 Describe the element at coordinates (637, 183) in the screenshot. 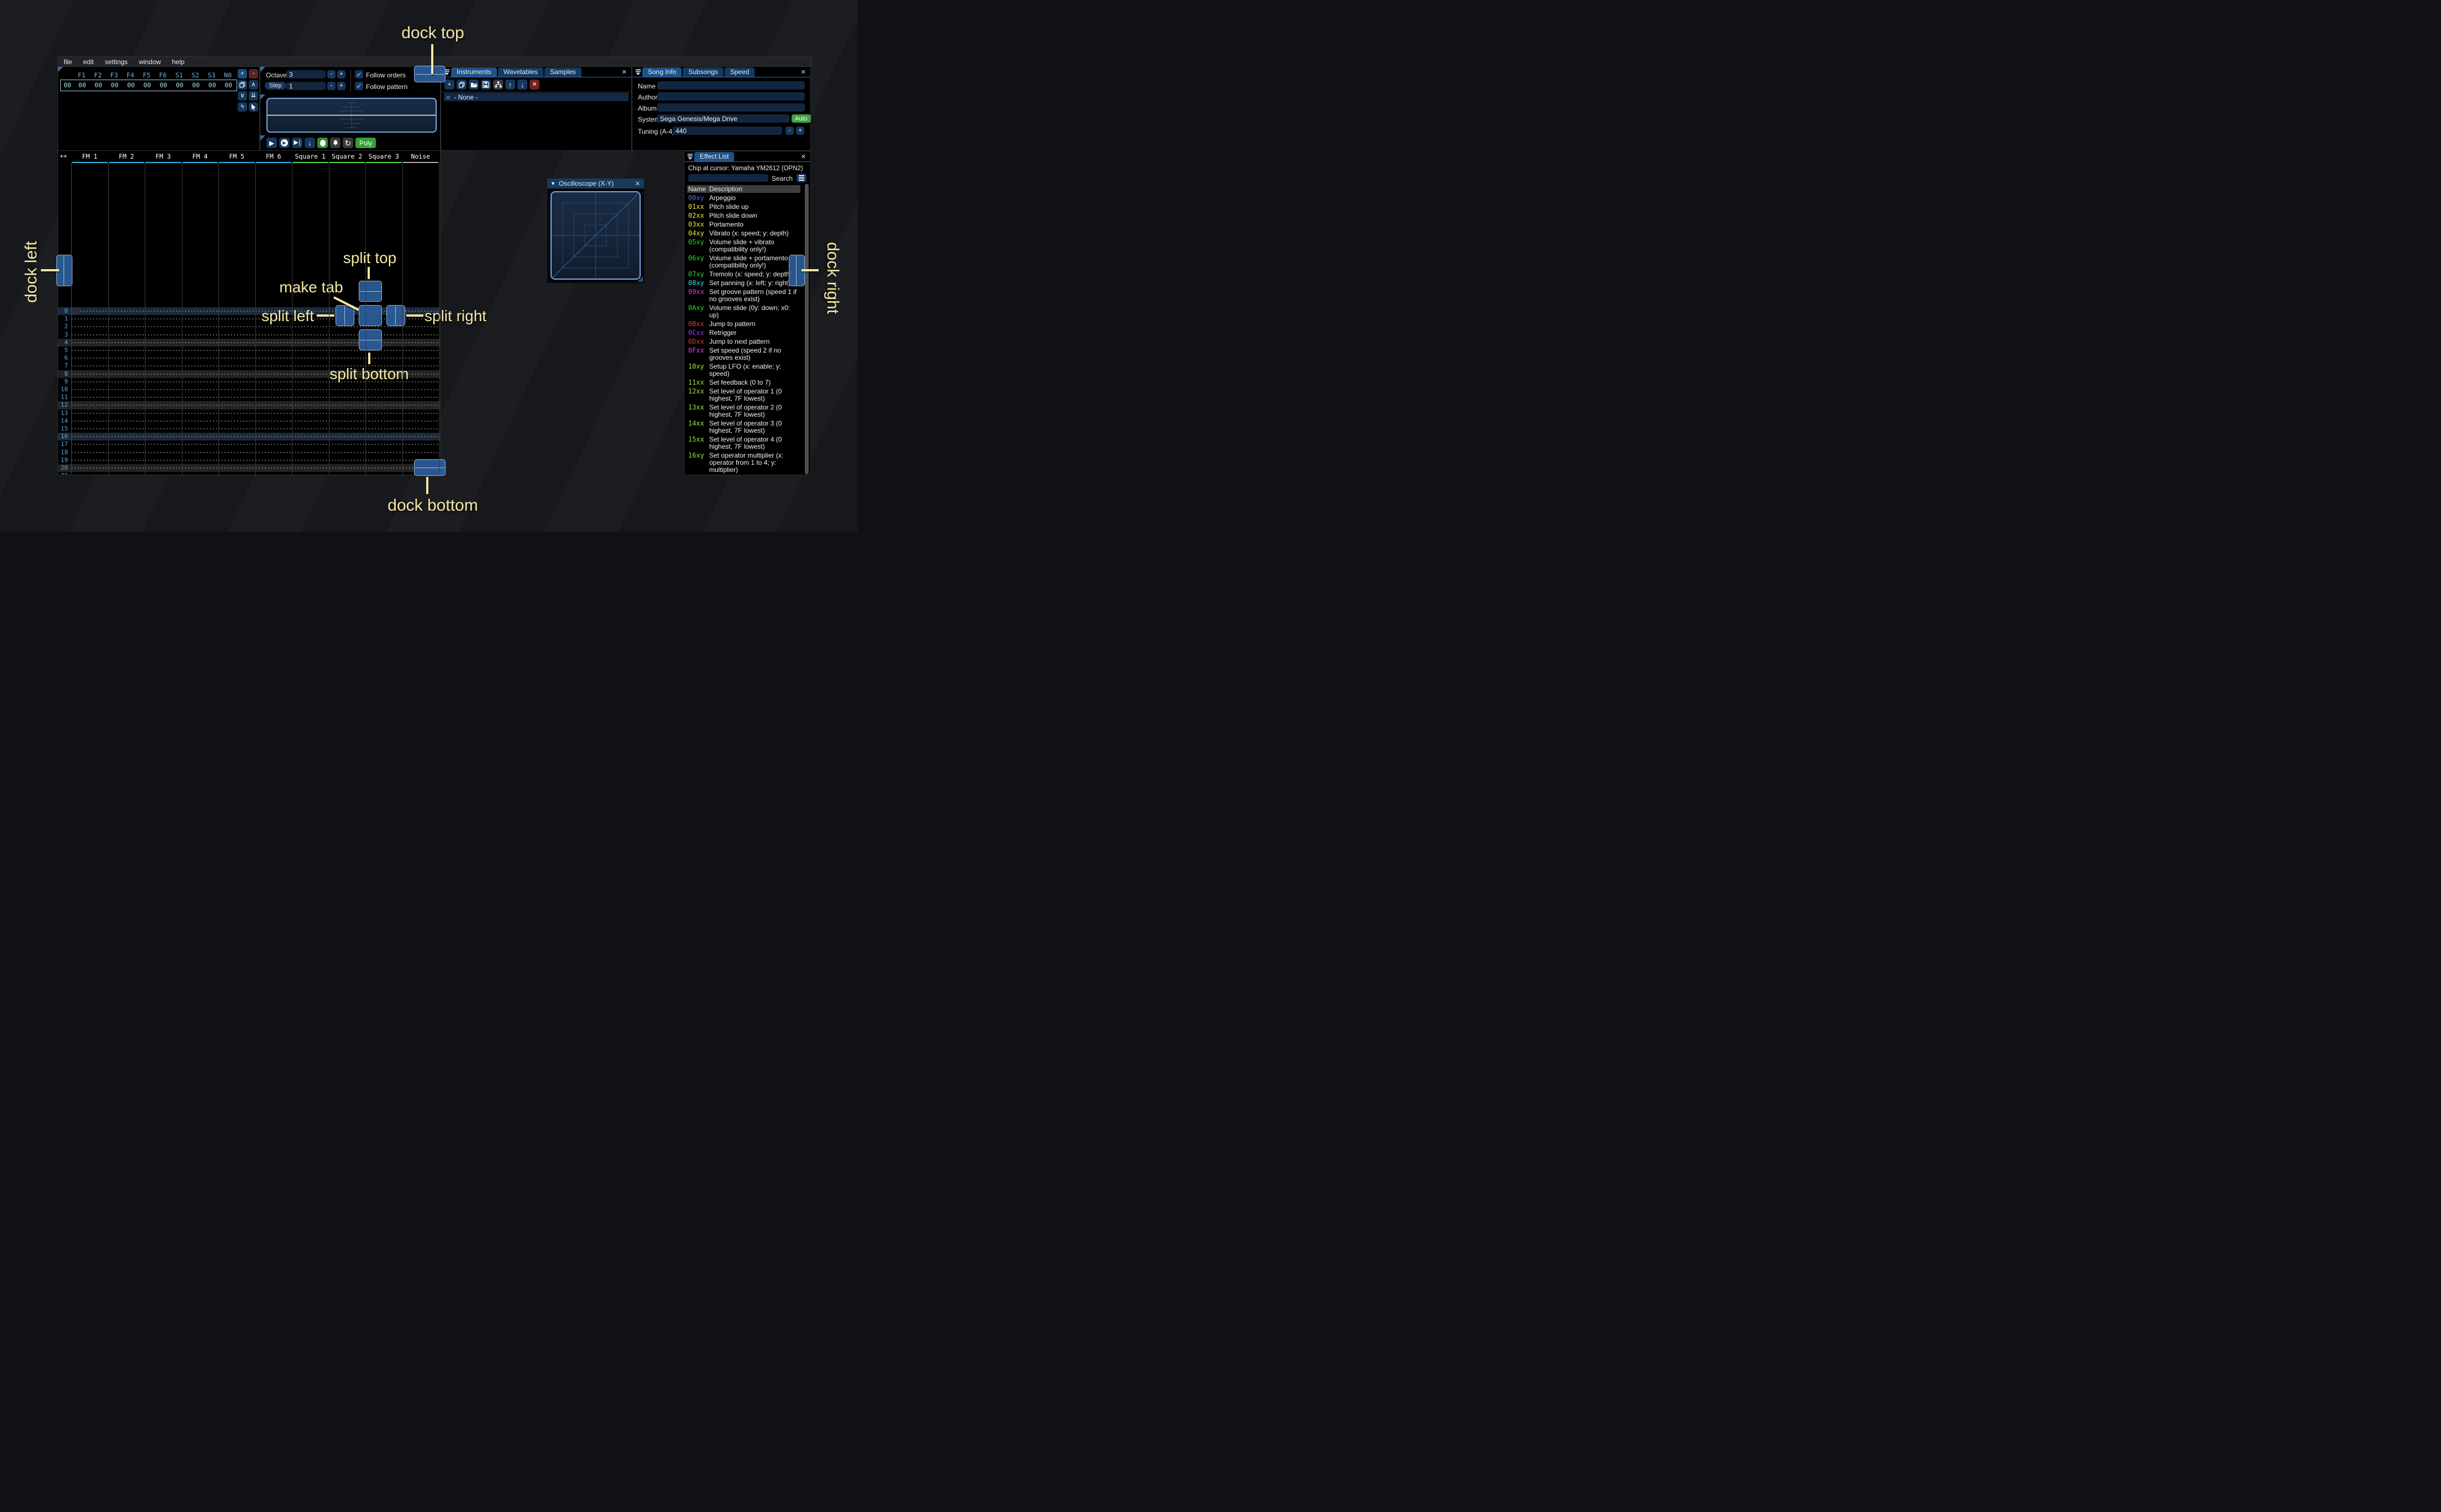

I see `oscilloscope-xy-close-button: ✕` at that location.